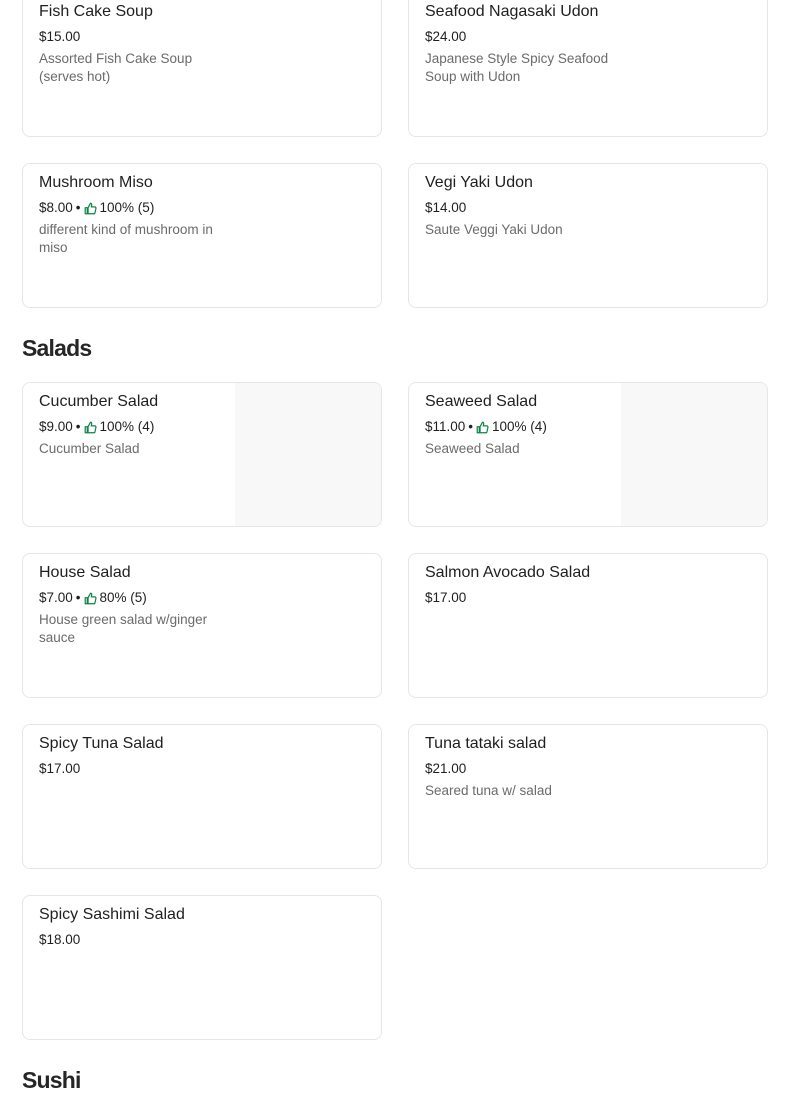  Describe the element at coordinates (112, 914) in the screenshot. I see `item-name: Spicy Sashimi Salad` at that location.